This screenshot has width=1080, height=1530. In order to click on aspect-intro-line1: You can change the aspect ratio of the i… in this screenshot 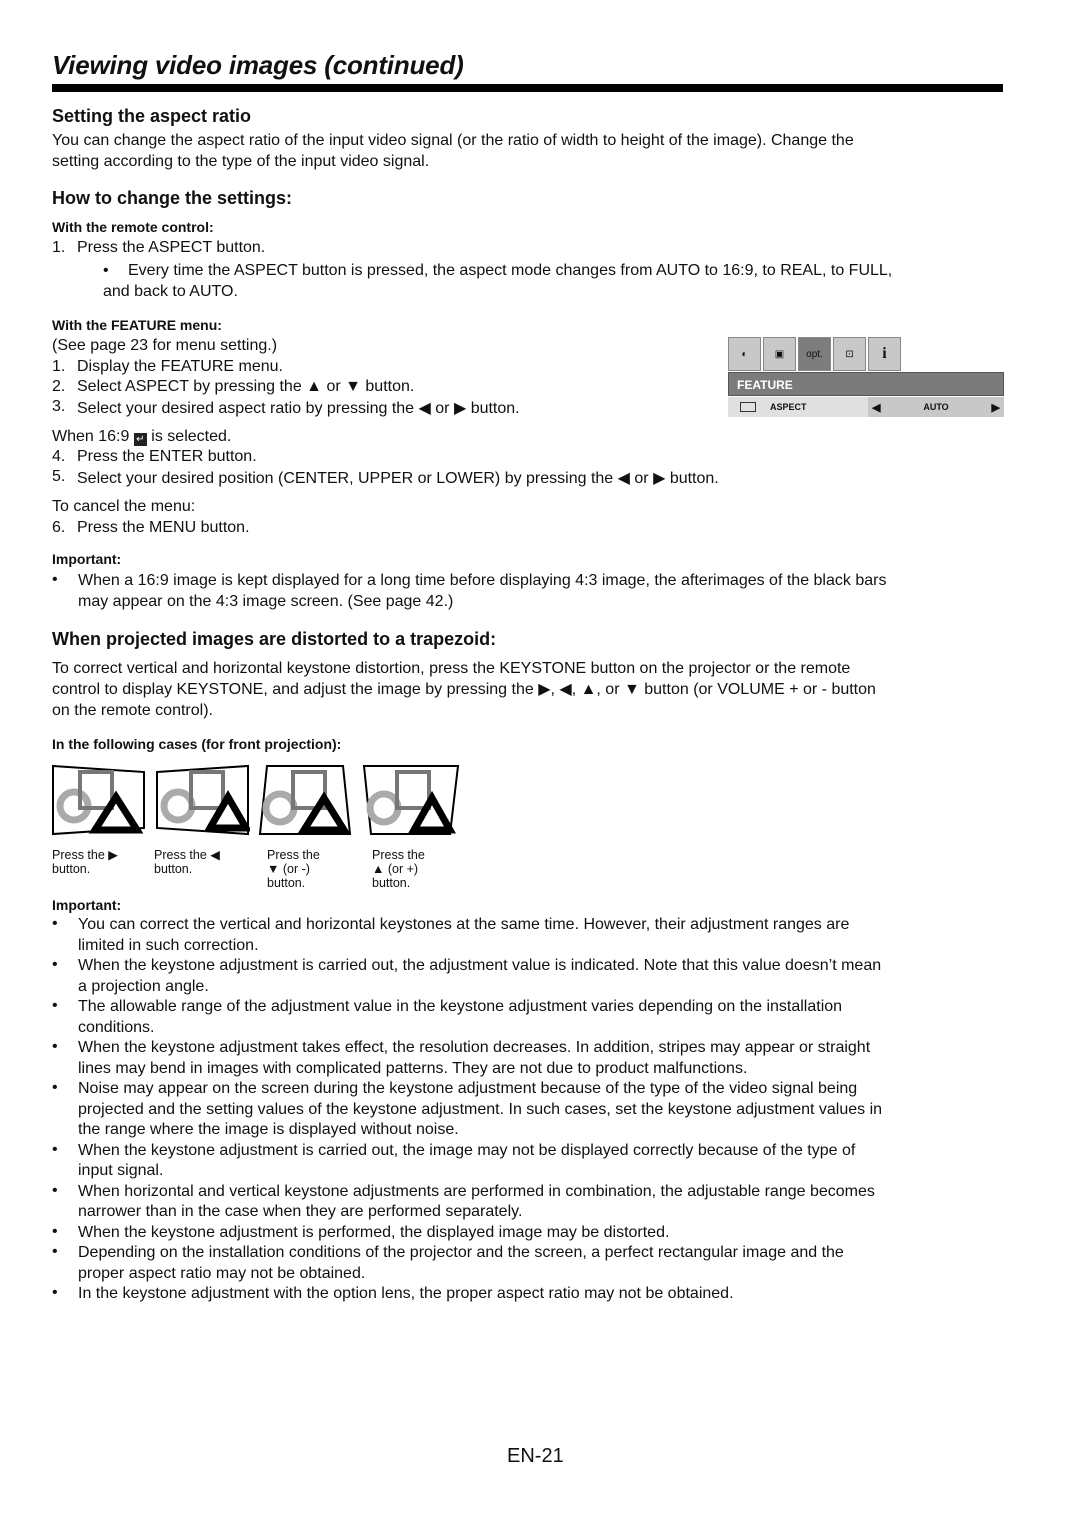, I will do `click(453, 140)`.